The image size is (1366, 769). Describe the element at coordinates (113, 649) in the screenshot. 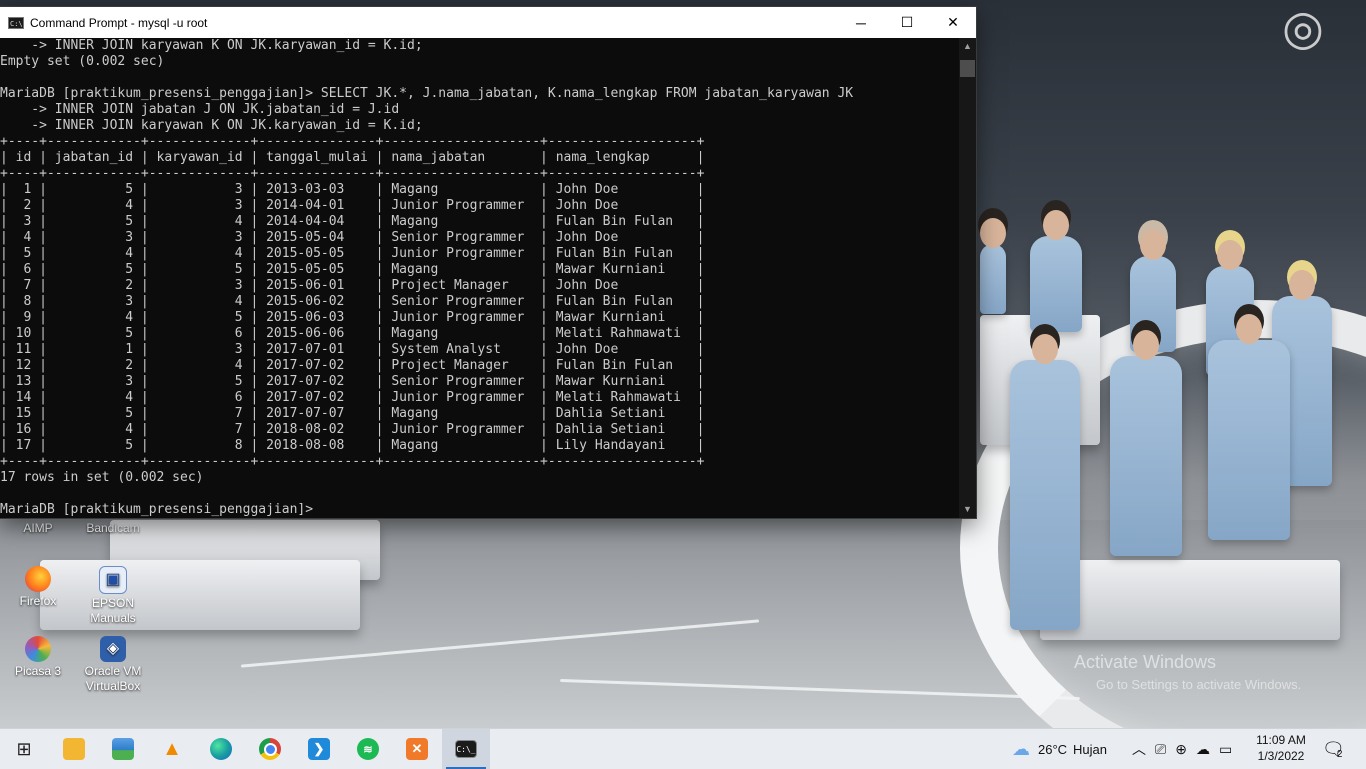

I see `virtualbox-icon: ◈` at that location.